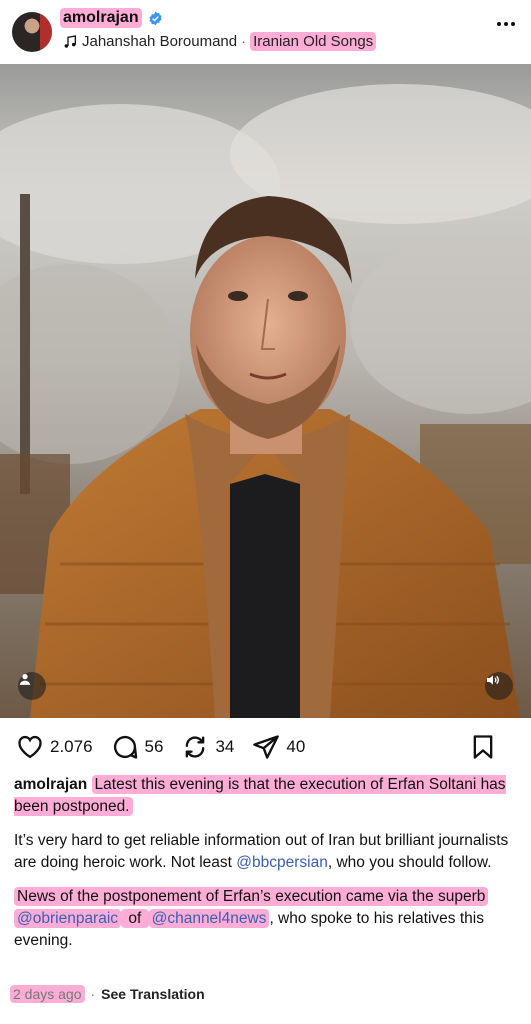 This screenshot has width=531, height=1024. Describe the element at coordinates (155, 18) in the screenshot. I see `verified-badge-icon` at that location.